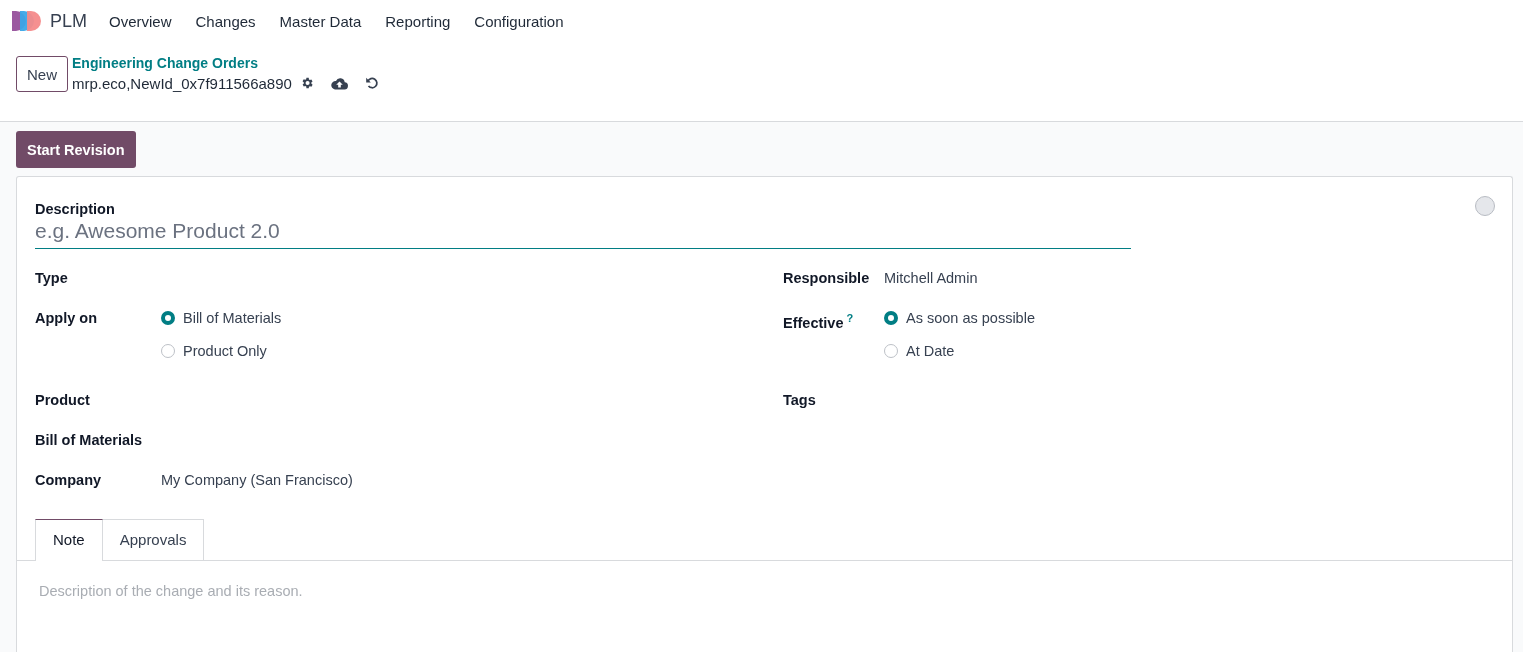  Describe the element at coordinates (89, 440) in the screenshot. I see `field-label: Bill of Materials` at that location.